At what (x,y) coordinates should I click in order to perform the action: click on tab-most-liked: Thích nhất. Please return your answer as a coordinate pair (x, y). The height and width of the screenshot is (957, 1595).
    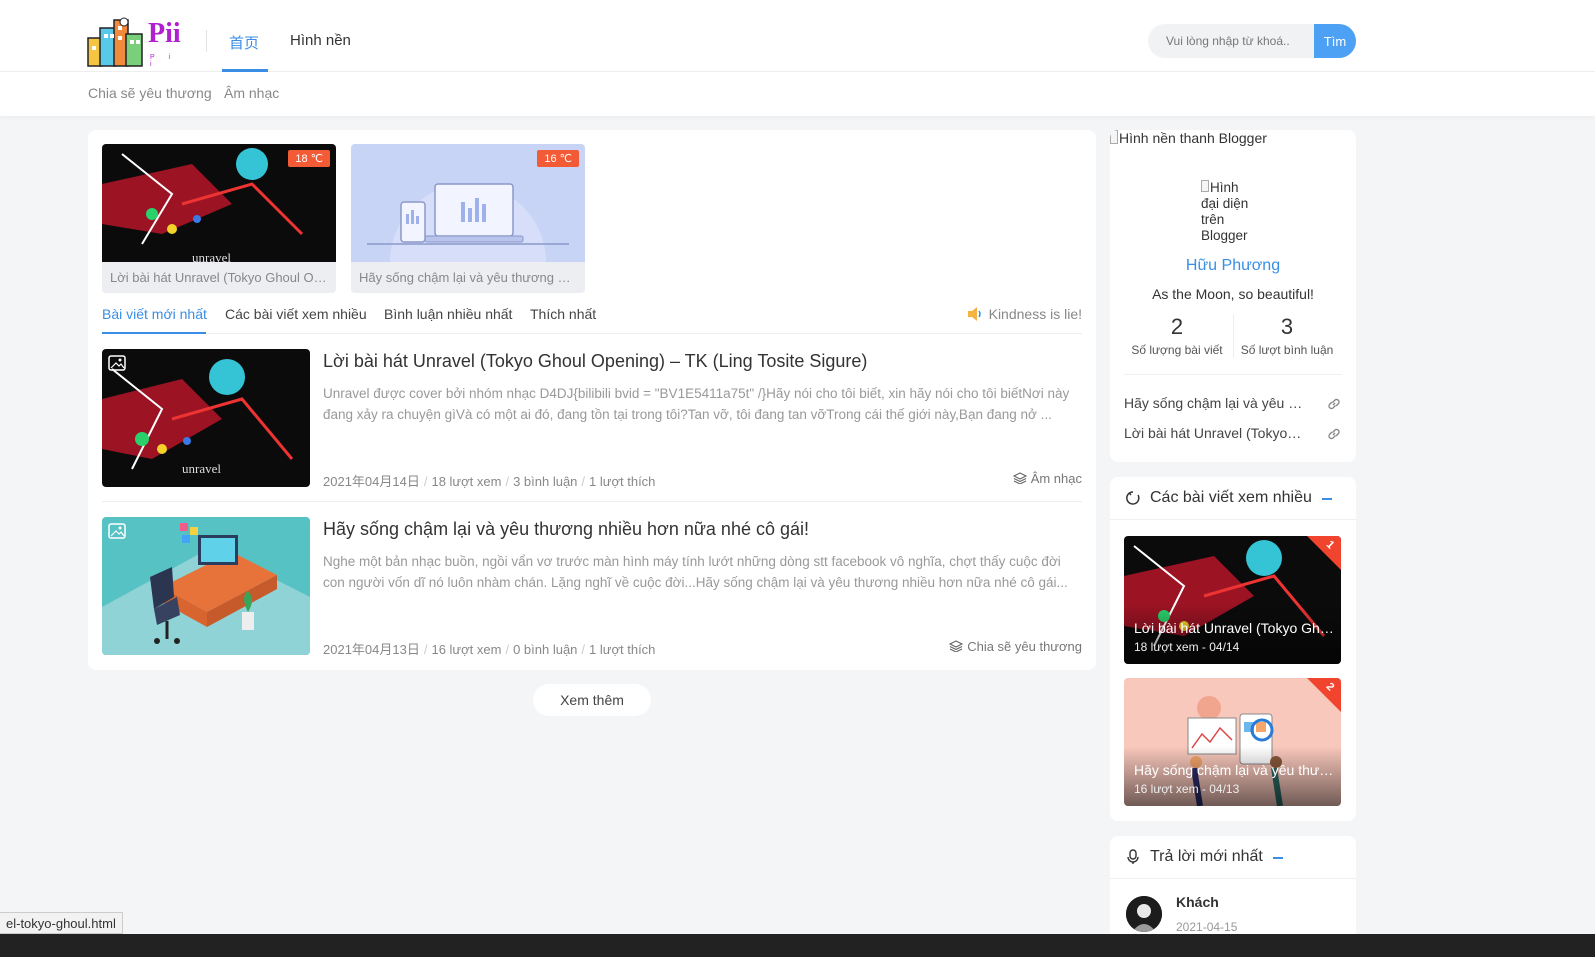
    Looking at the image, I should click on (563, 314).